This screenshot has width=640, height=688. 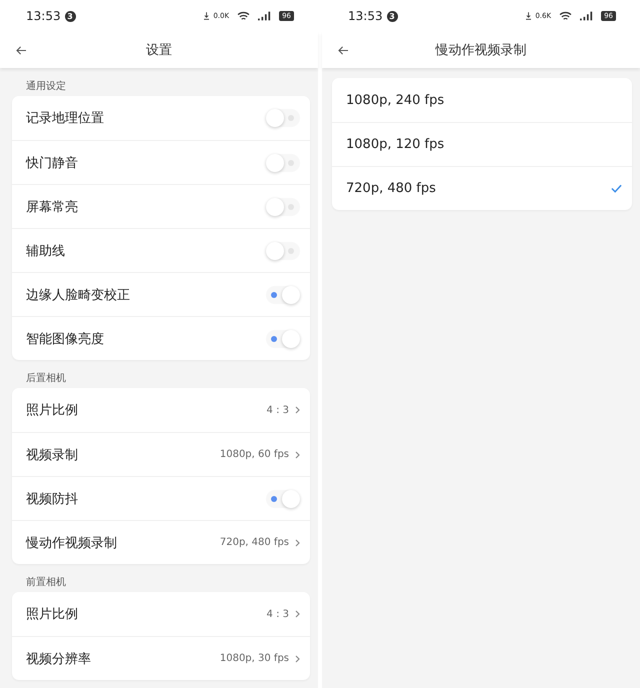 I want to click on setting-value: 1080p, 60 fps, so click(x=254, y=454).